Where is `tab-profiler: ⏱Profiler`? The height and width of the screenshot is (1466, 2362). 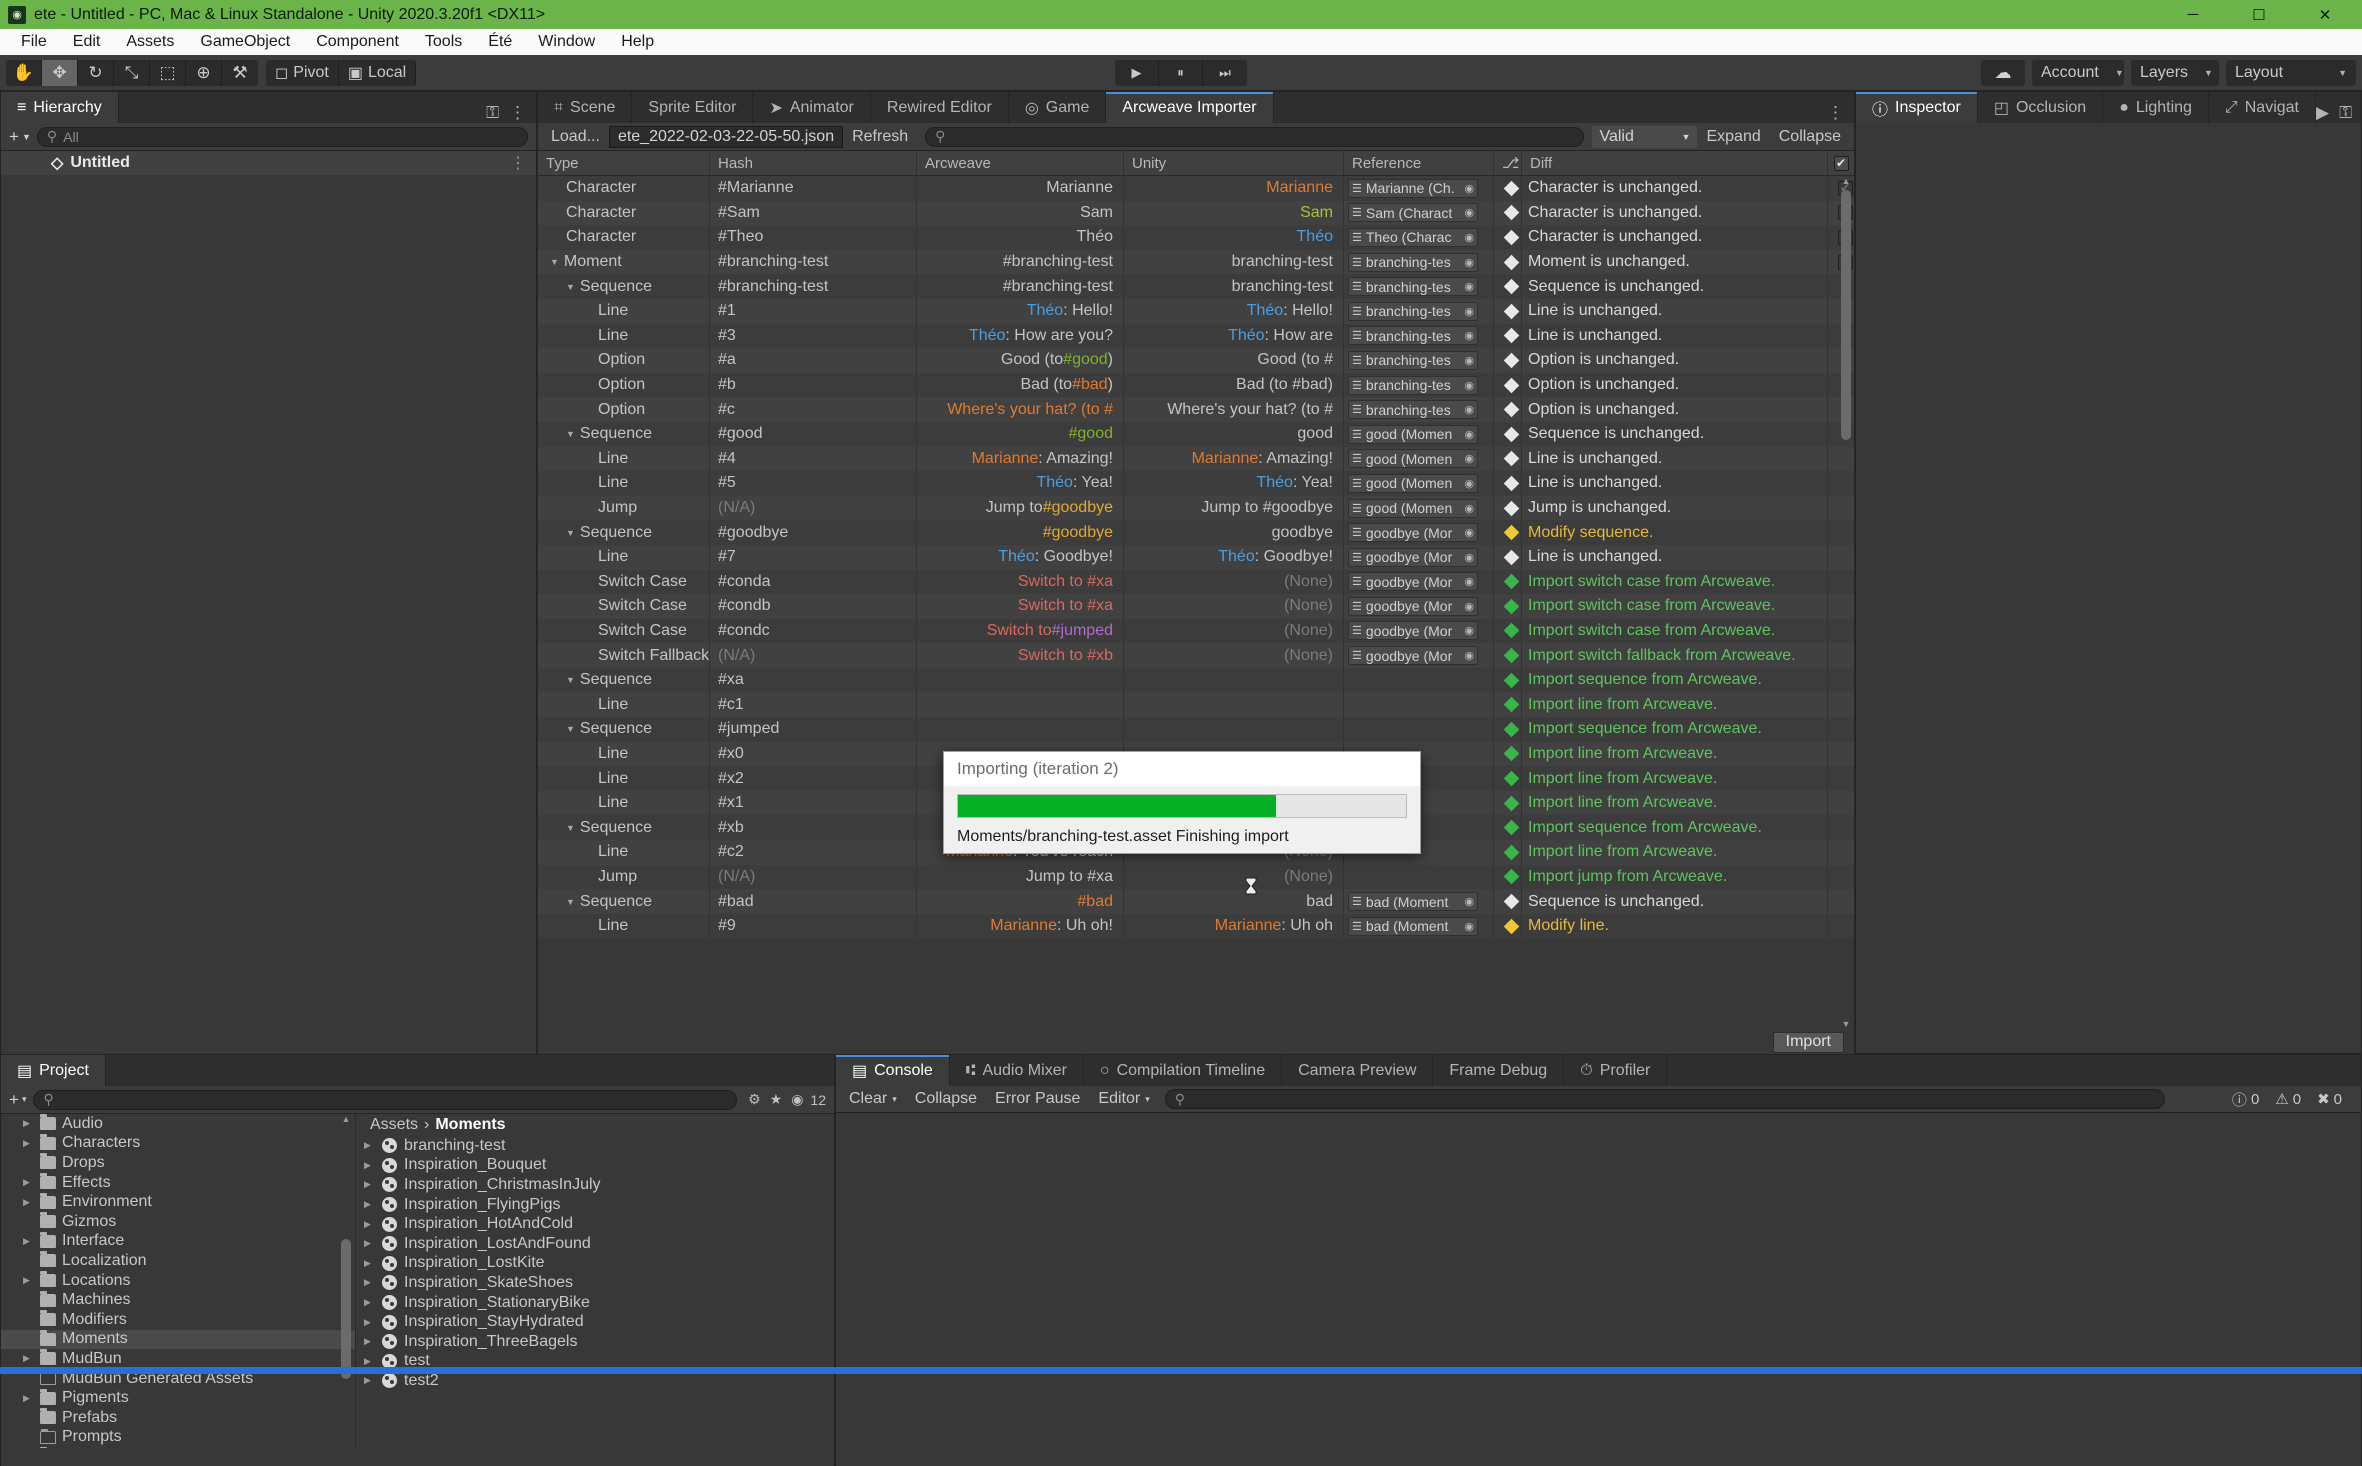
tab-profiler: ⏱Profiler is located at coordinates (1615, 1070).